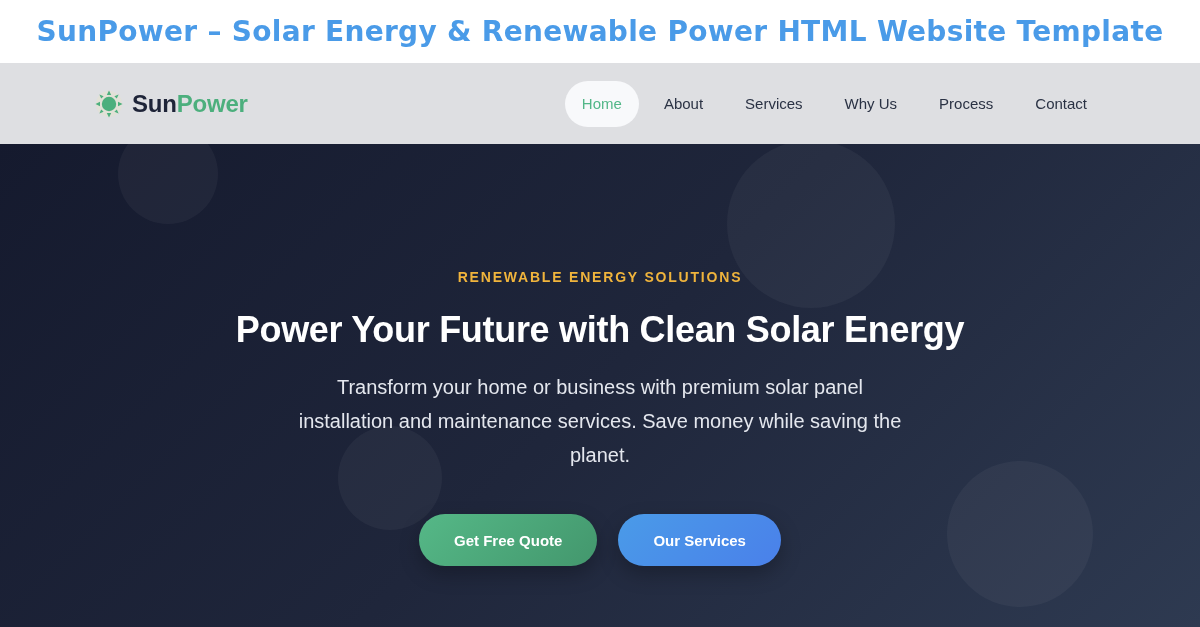 The image size is (1200, 627). What do you see at coordinates (600, 31) in the screenshot?
I see `page-title: SunPower – Solar Energy & Renewable Power HTML Website Template` at bounding box center [600, 31].